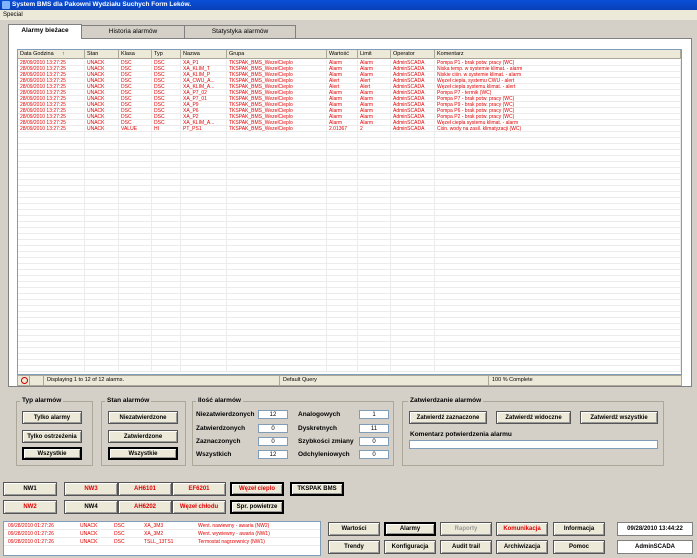 The width and height of the screenshot is (697, 558). What do you see at coordinates (159, 542) in the screenshot?
I see `recent-alarm-cell: TSLL_13TS1` at bounding box center [159, 542].